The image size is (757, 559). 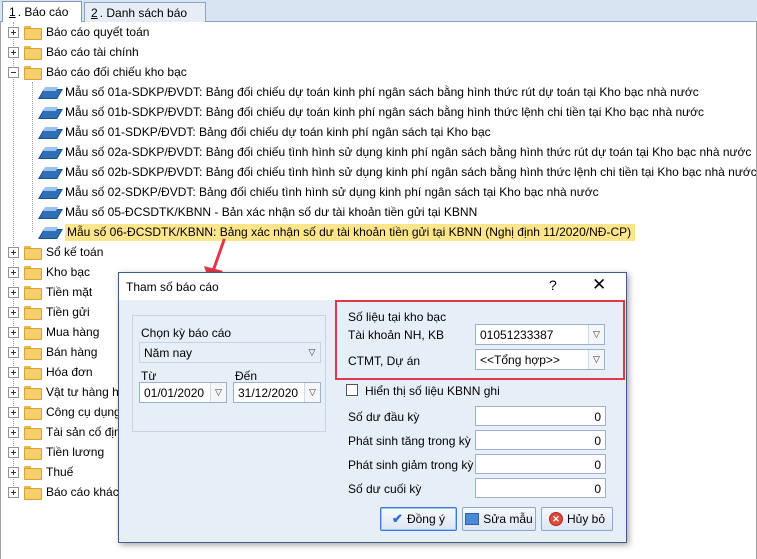 I want to click on to-label: Đến, so click(x=246, y=376).